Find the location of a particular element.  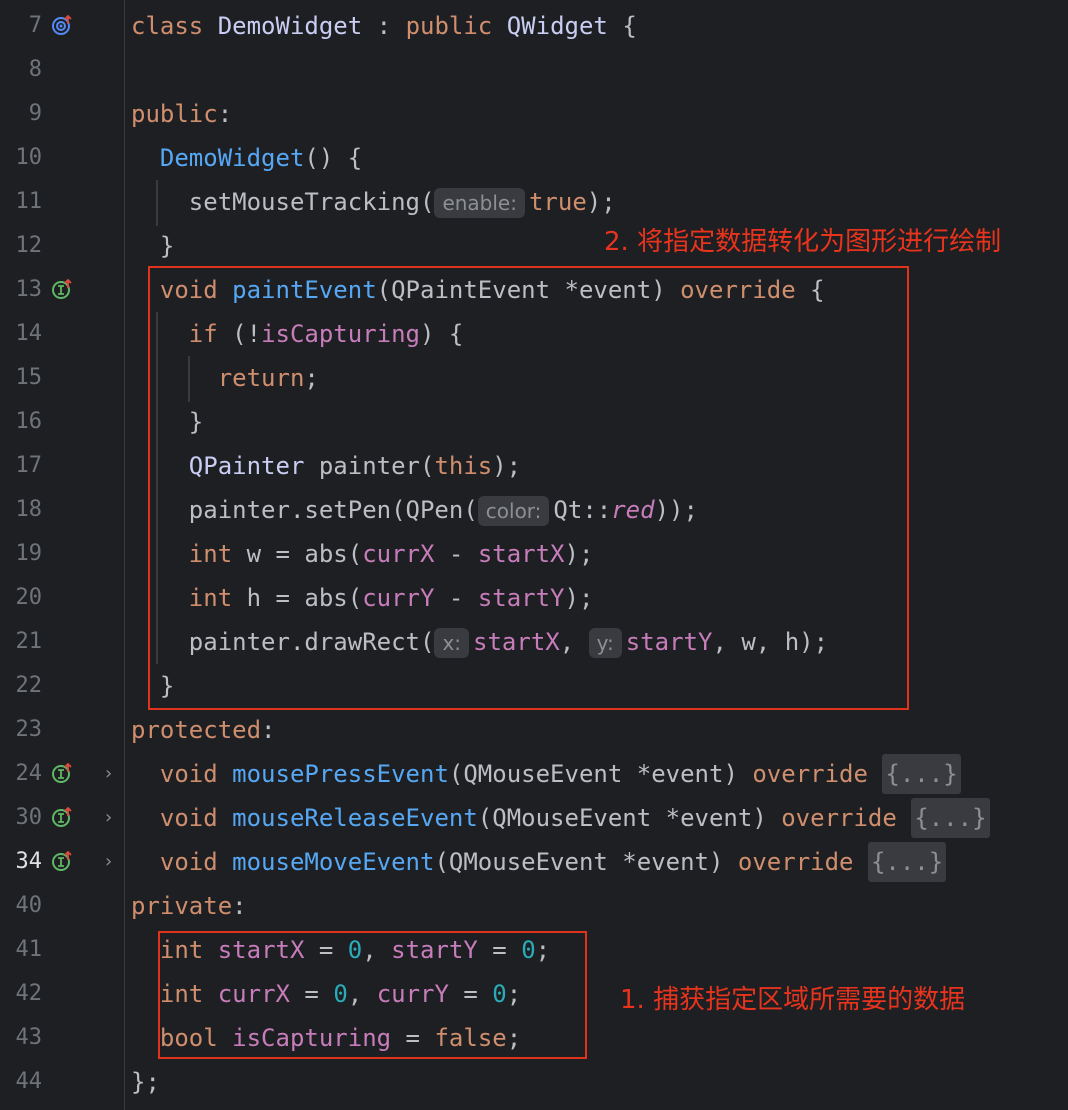

line-number: 20 is located at coordinates (29, 597).